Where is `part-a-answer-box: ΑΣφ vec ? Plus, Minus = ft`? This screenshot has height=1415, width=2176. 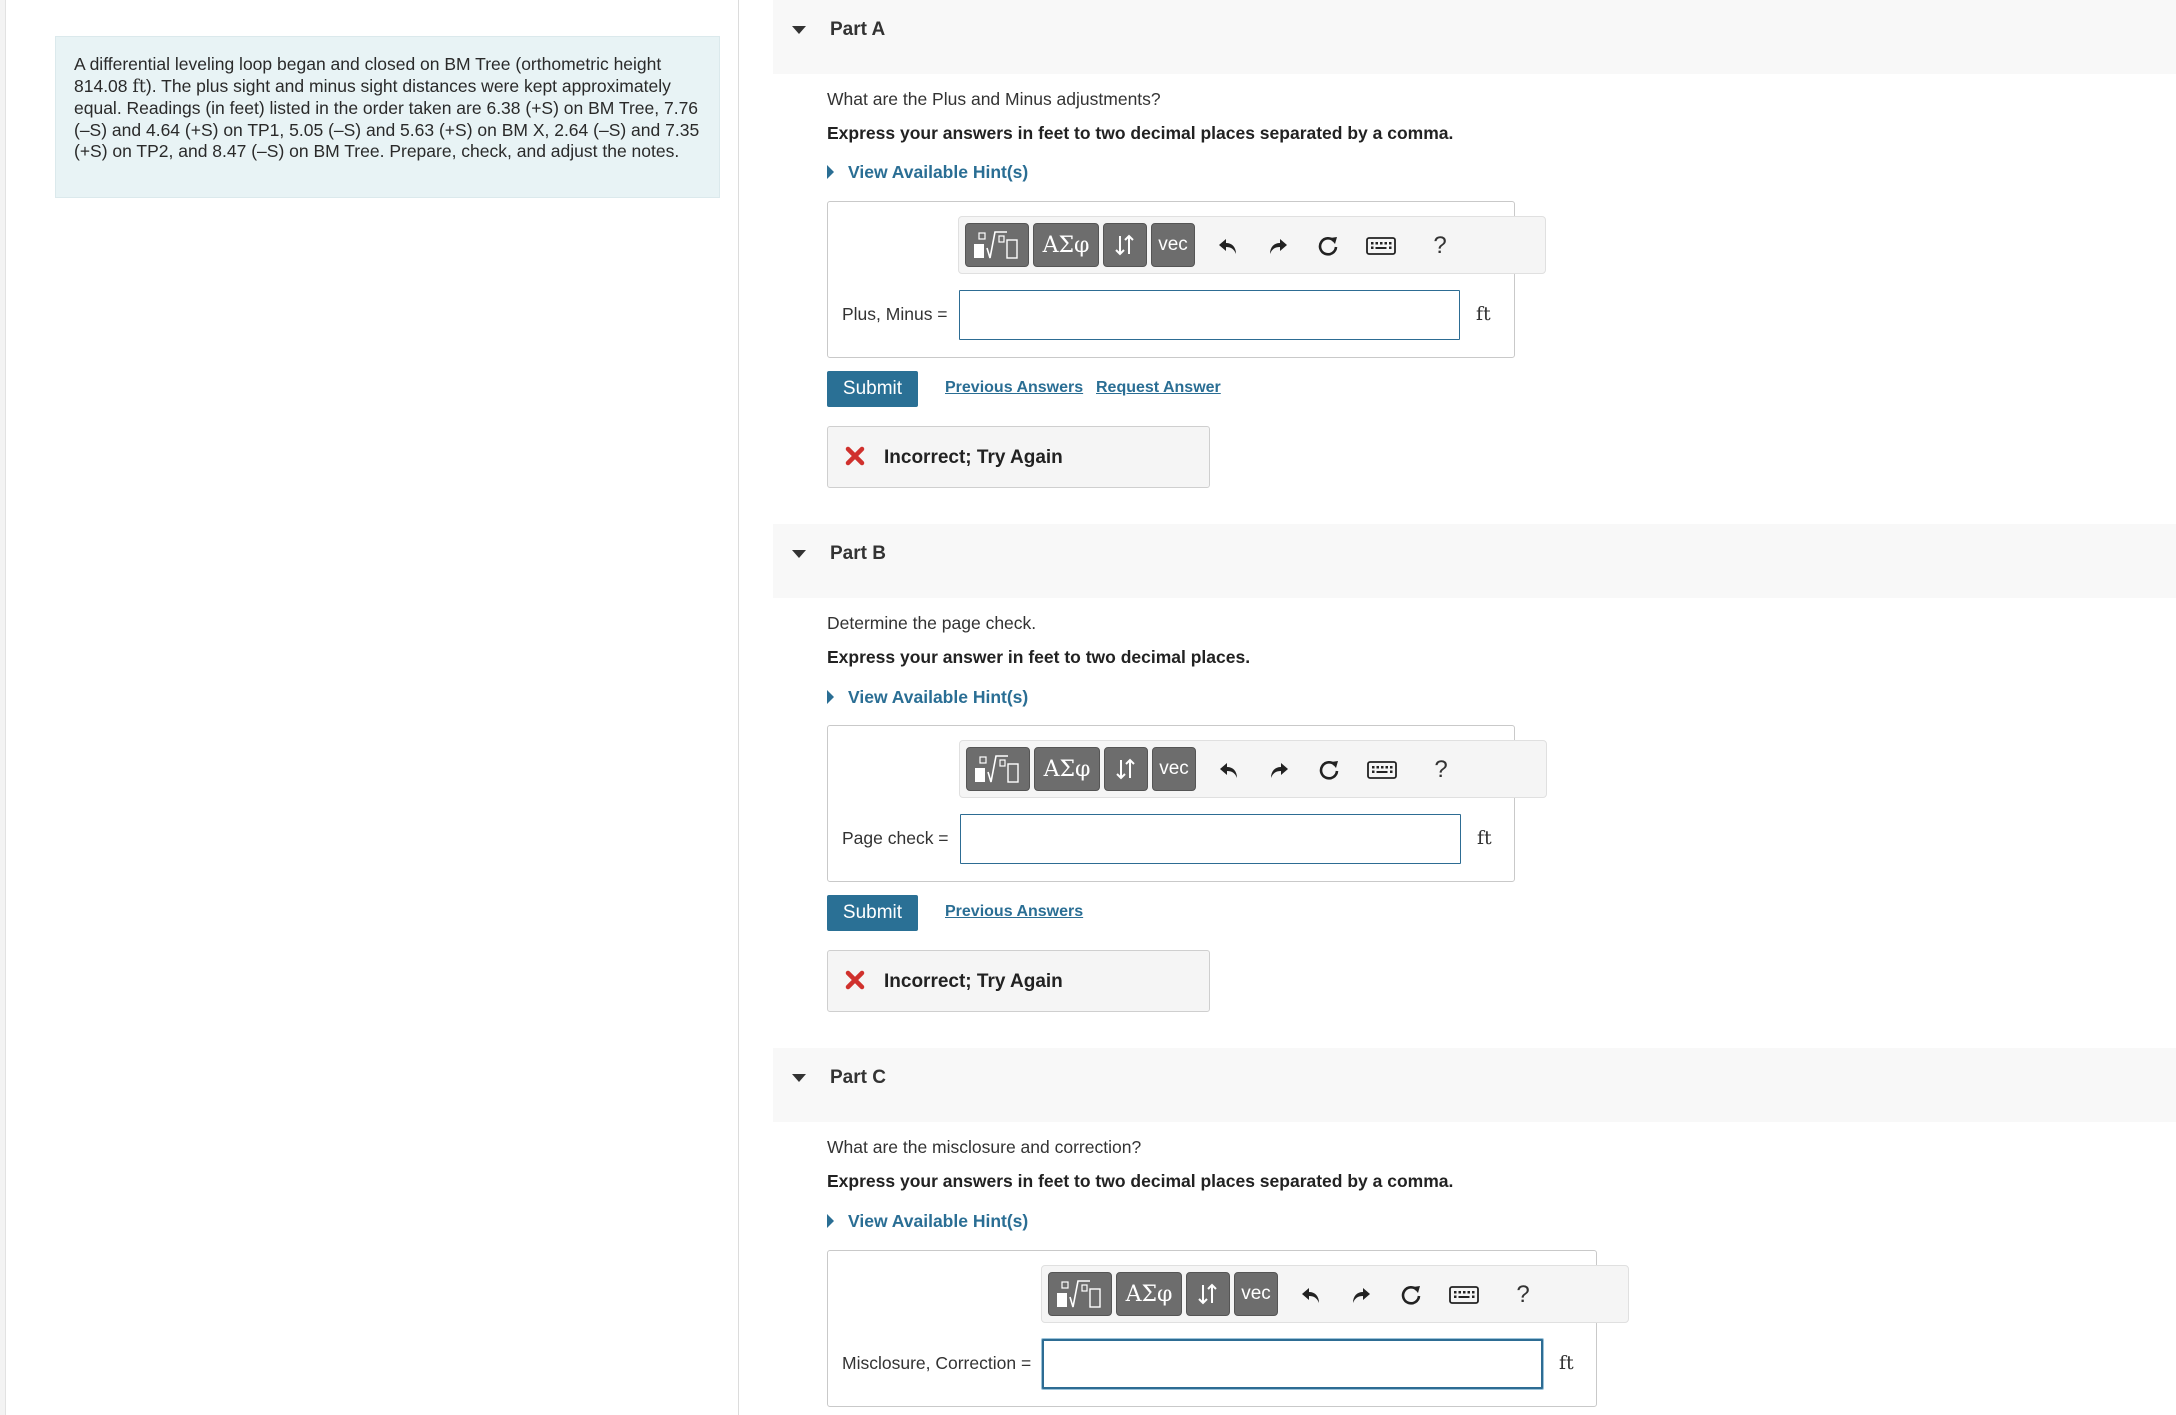
part-a-answer-box: ΑΣφ vec ? Plus, Minus = ft is located at coordinates (1186, 279).